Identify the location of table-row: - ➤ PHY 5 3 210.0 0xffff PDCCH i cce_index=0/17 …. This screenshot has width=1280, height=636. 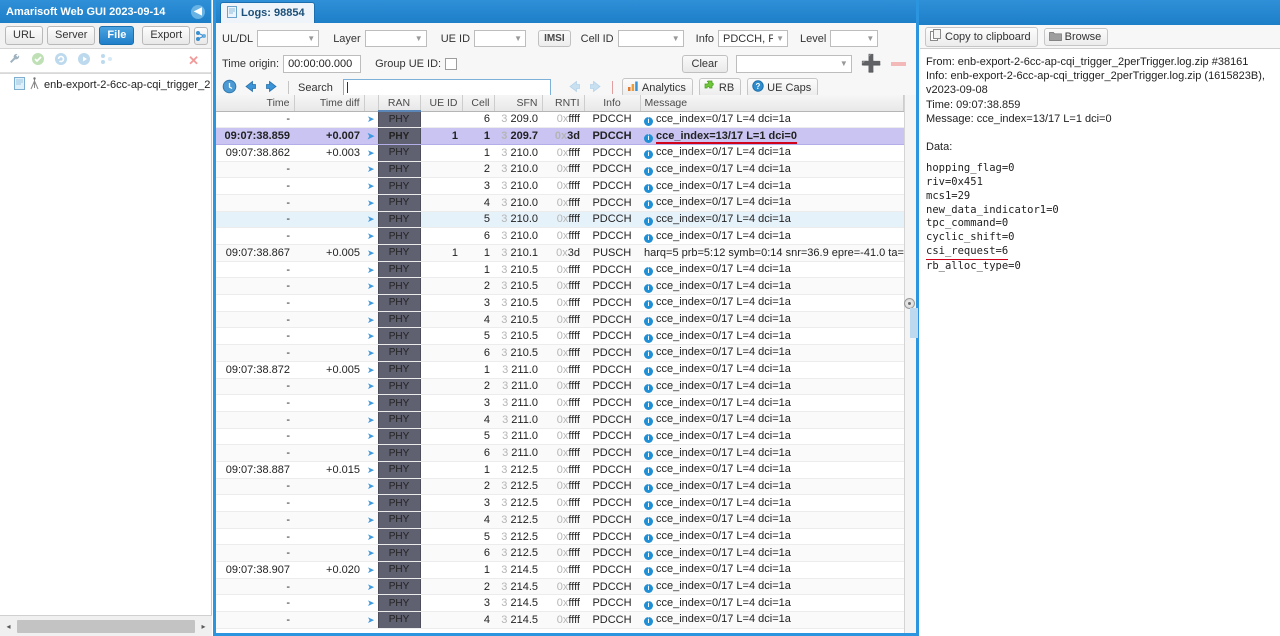
(560, 220).